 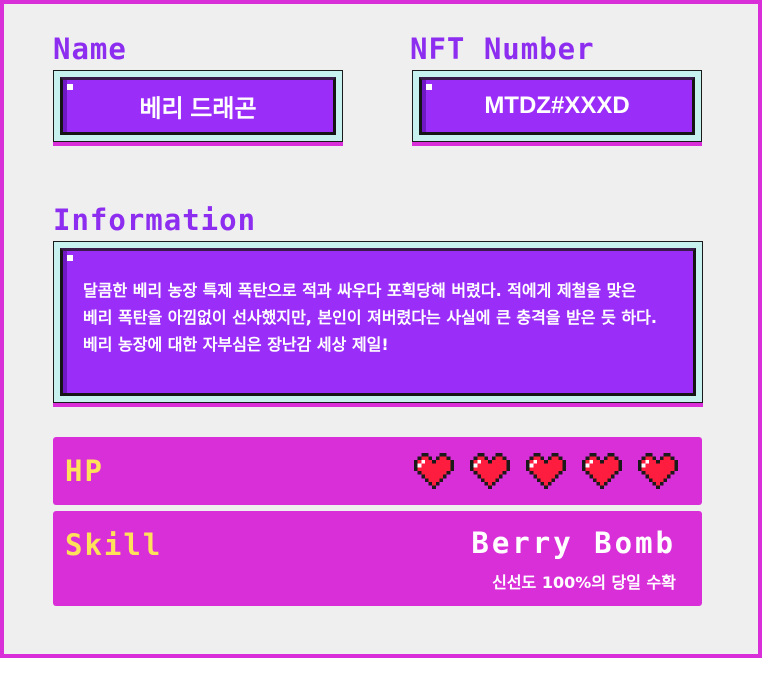 I want to click on hp-bar: HP, so click(x=377, y=471).